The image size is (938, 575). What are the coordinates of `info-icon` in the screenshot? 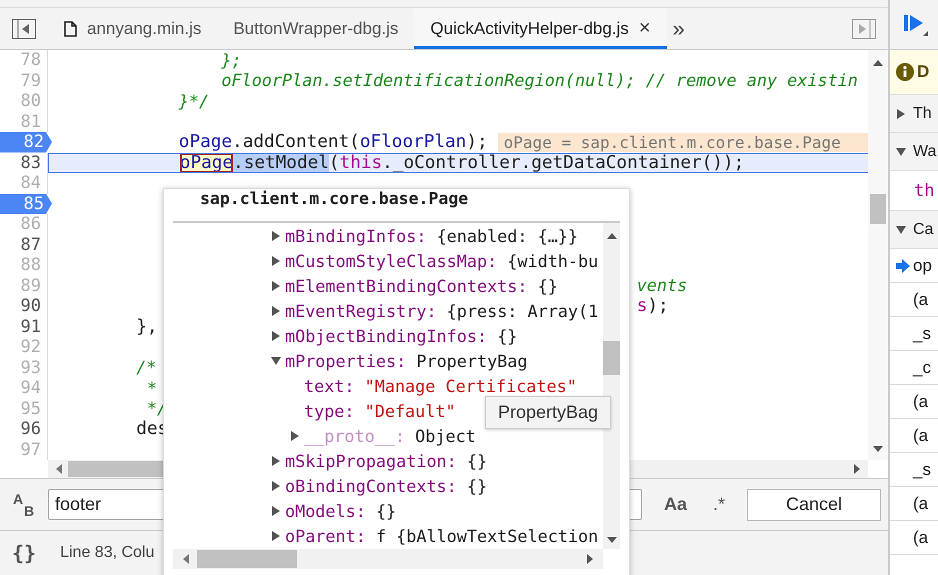 It's located at (905, 72).